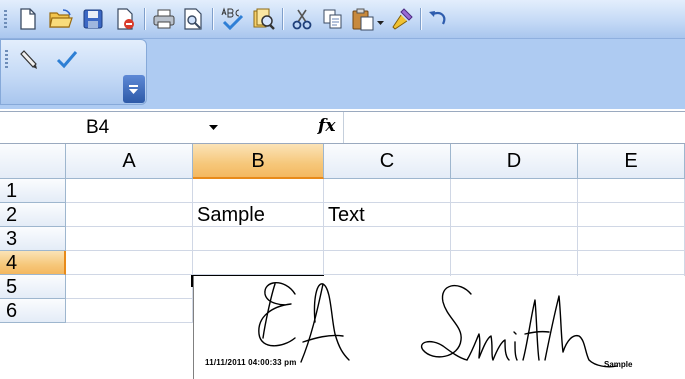  Describe the element at coordinates (631, 161) in the screenshot. I see `column-header-e: E` at that location.